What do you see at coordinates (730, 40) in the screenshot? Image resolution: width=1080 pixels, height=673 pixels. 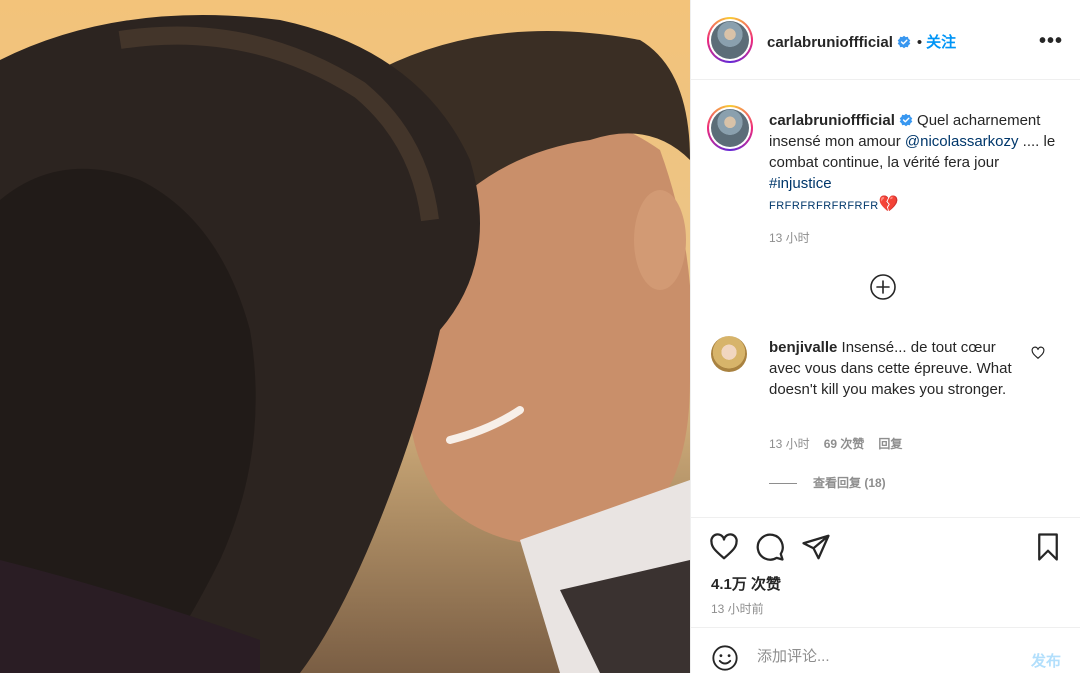 I see `author-avatar` at bounding box center [730, 40].